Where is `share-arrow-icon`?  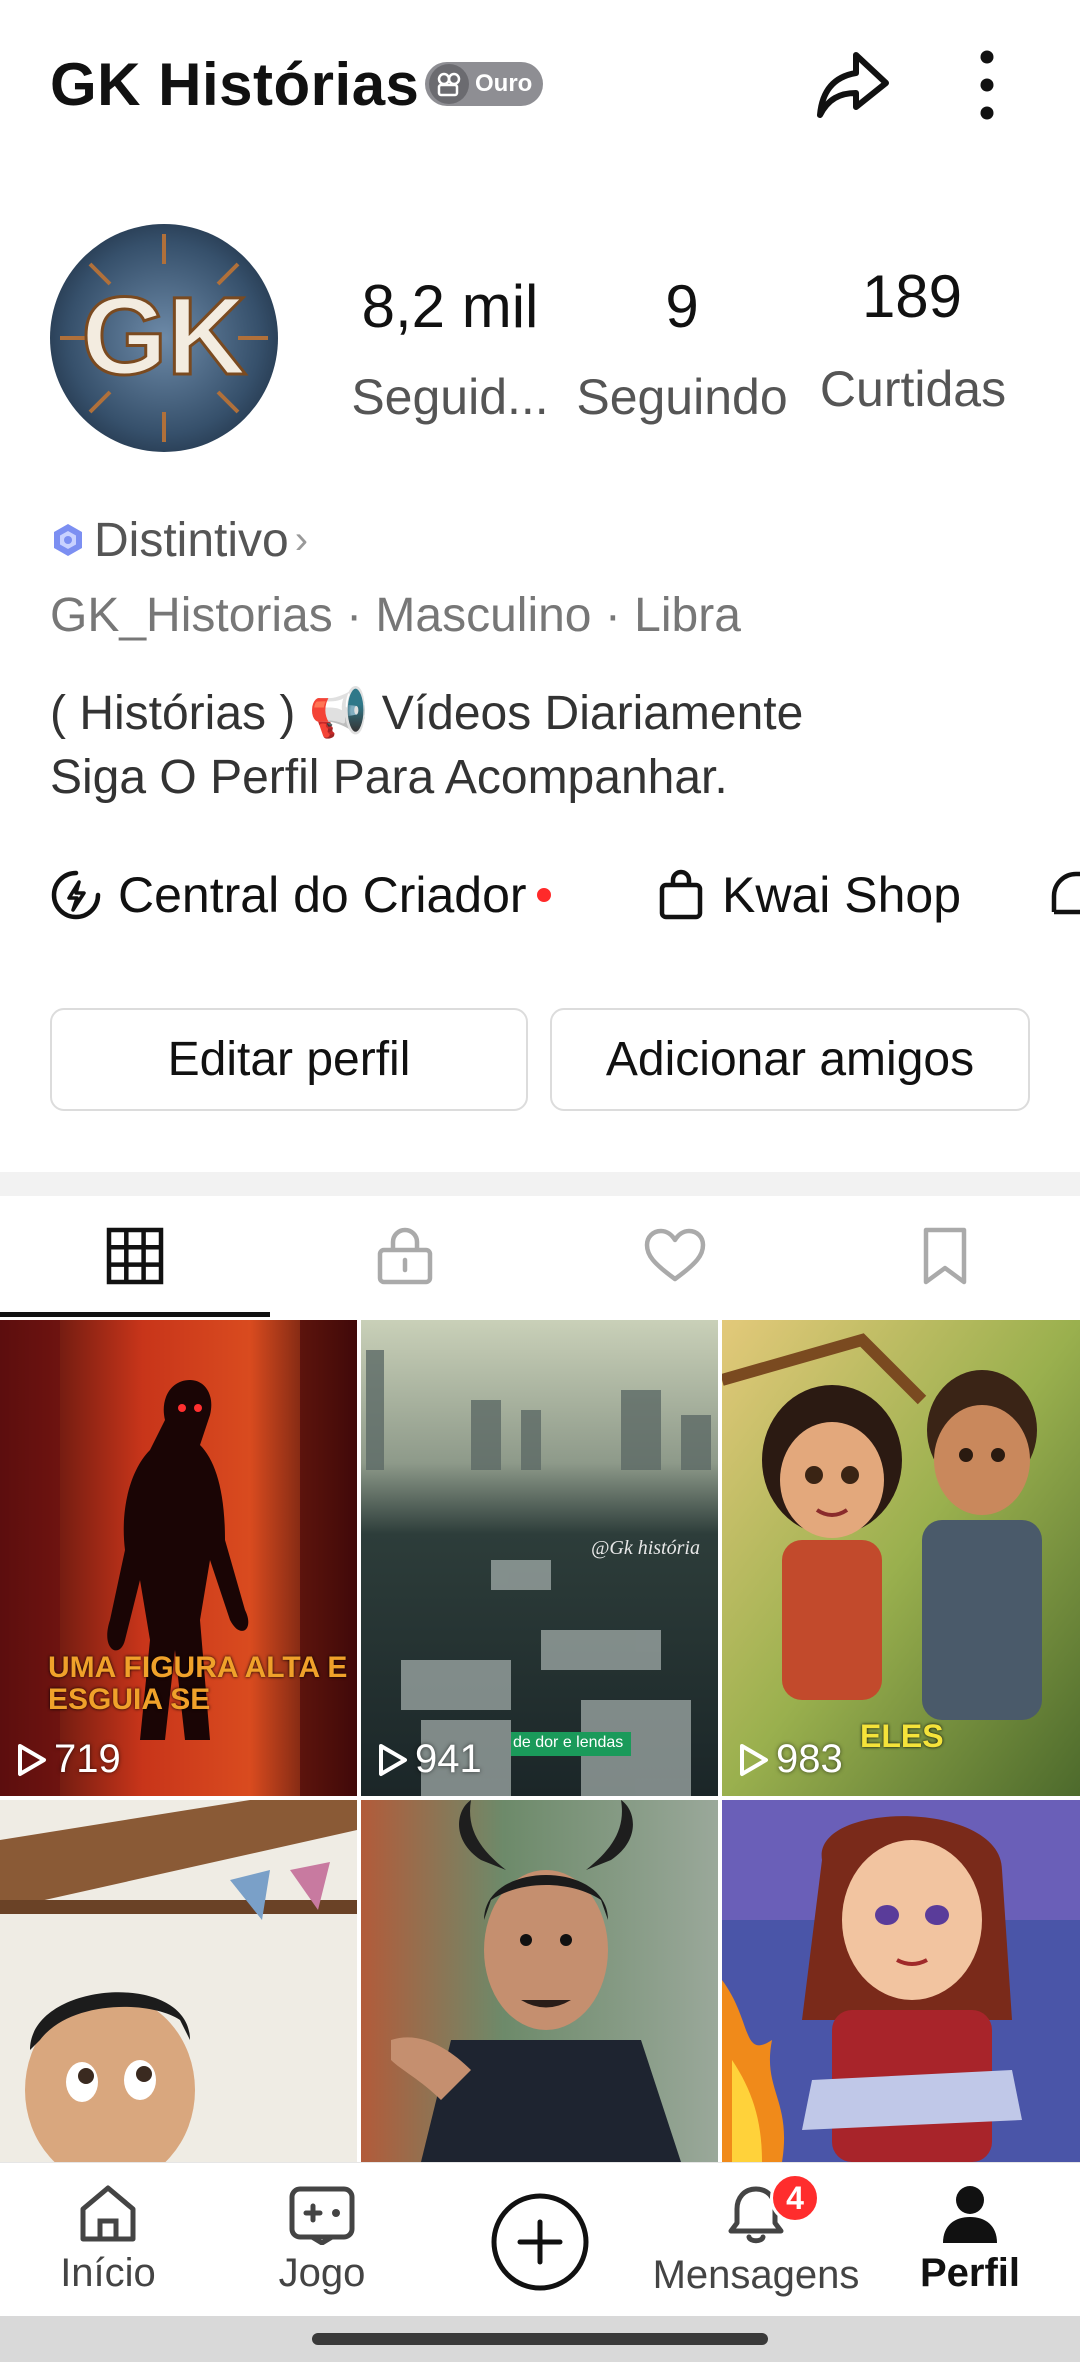
share-arrow-icon is located at coordinates (853, 85).